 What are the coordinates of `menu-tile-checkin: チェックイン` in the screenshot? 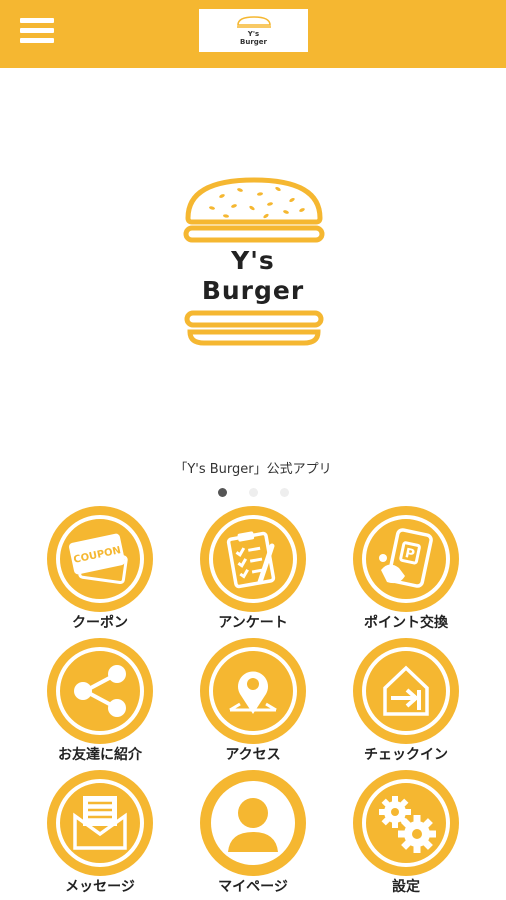 It's located at (406, 698).